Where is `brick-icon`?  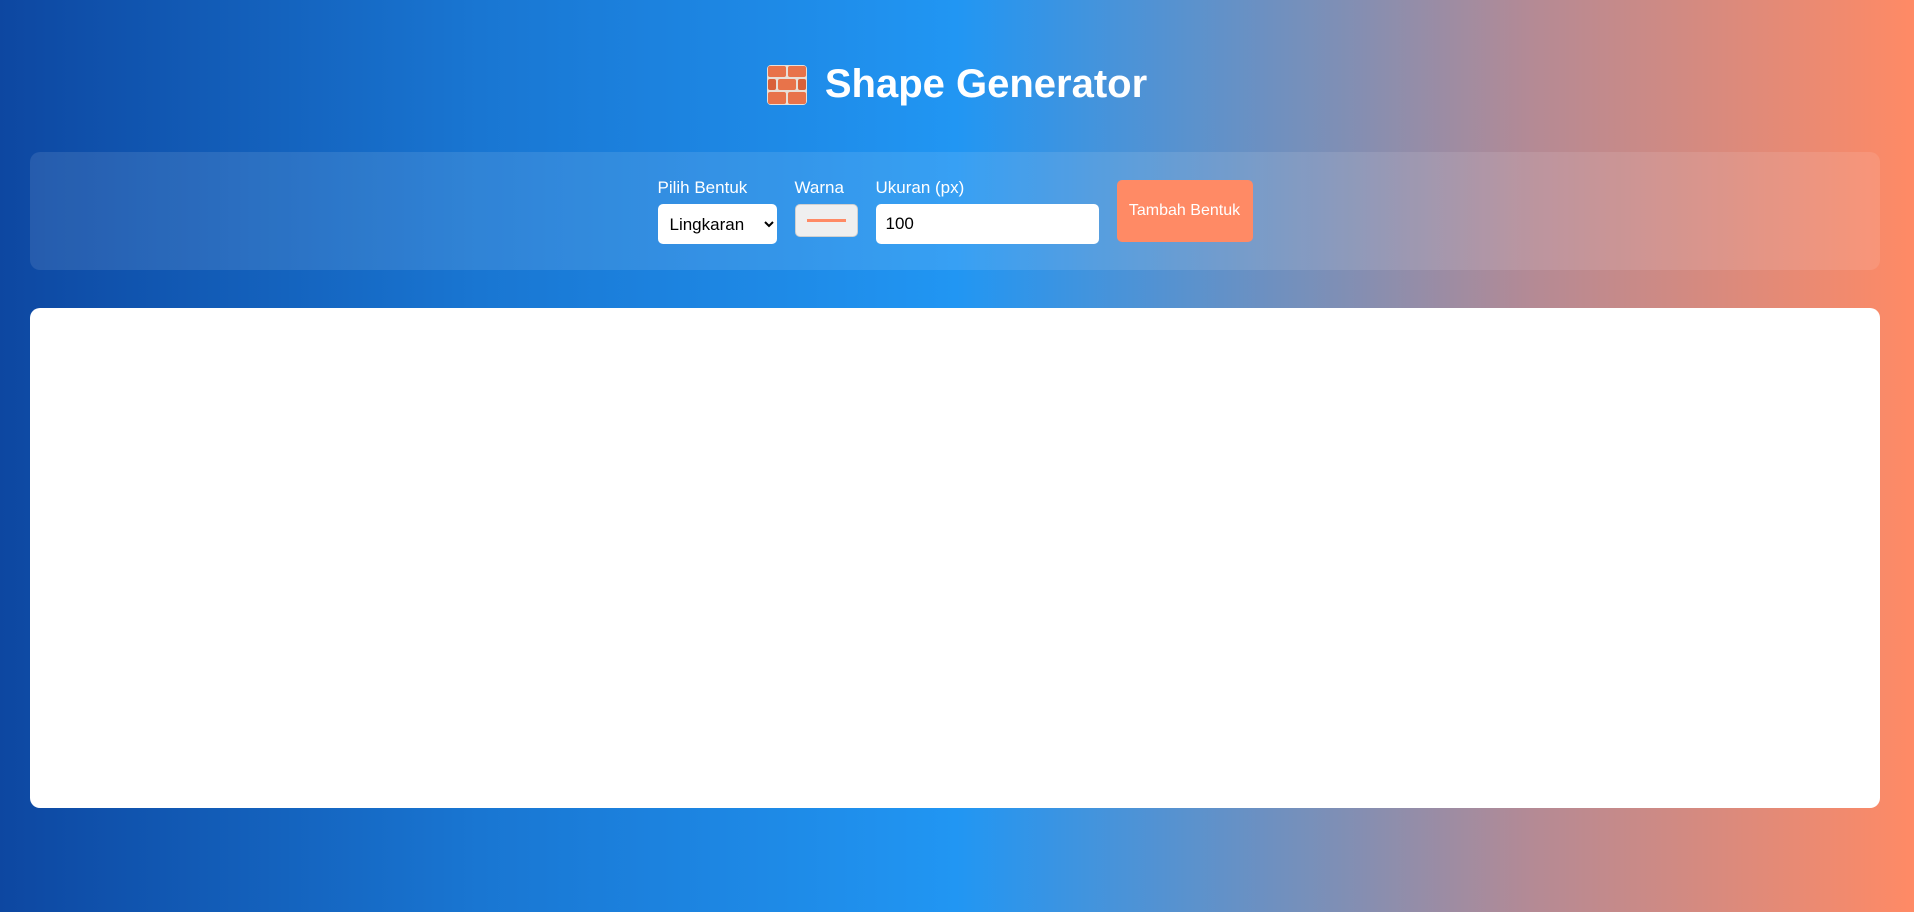
brick-icon is located at coordinates (786, 84).